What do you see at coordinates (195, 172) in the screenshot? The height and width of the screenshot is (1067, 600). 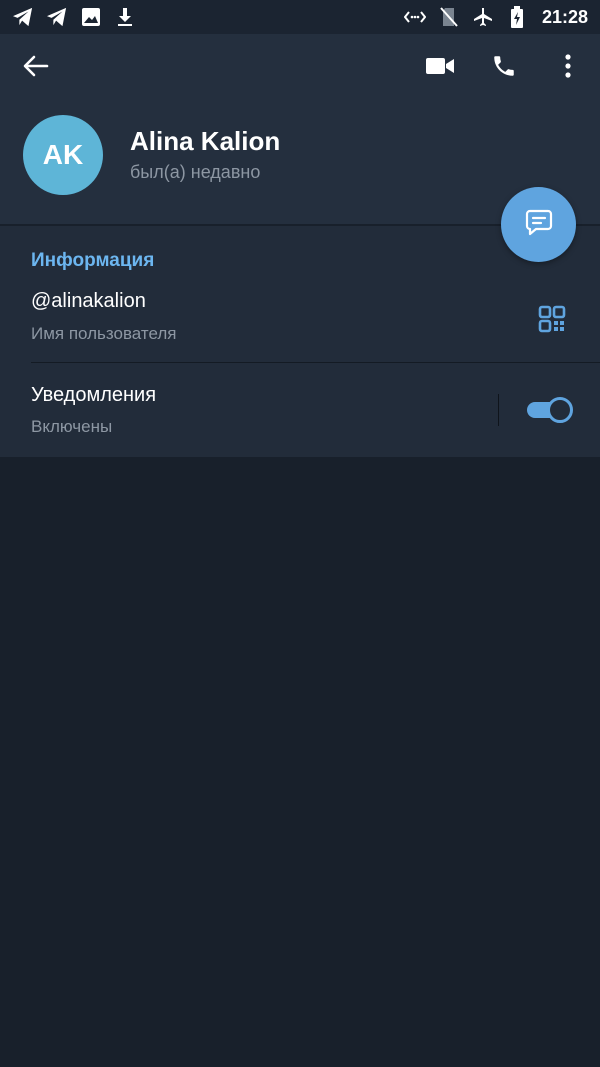 I see `profile-status: был(а) недавно` at bounding box center [195, 172].